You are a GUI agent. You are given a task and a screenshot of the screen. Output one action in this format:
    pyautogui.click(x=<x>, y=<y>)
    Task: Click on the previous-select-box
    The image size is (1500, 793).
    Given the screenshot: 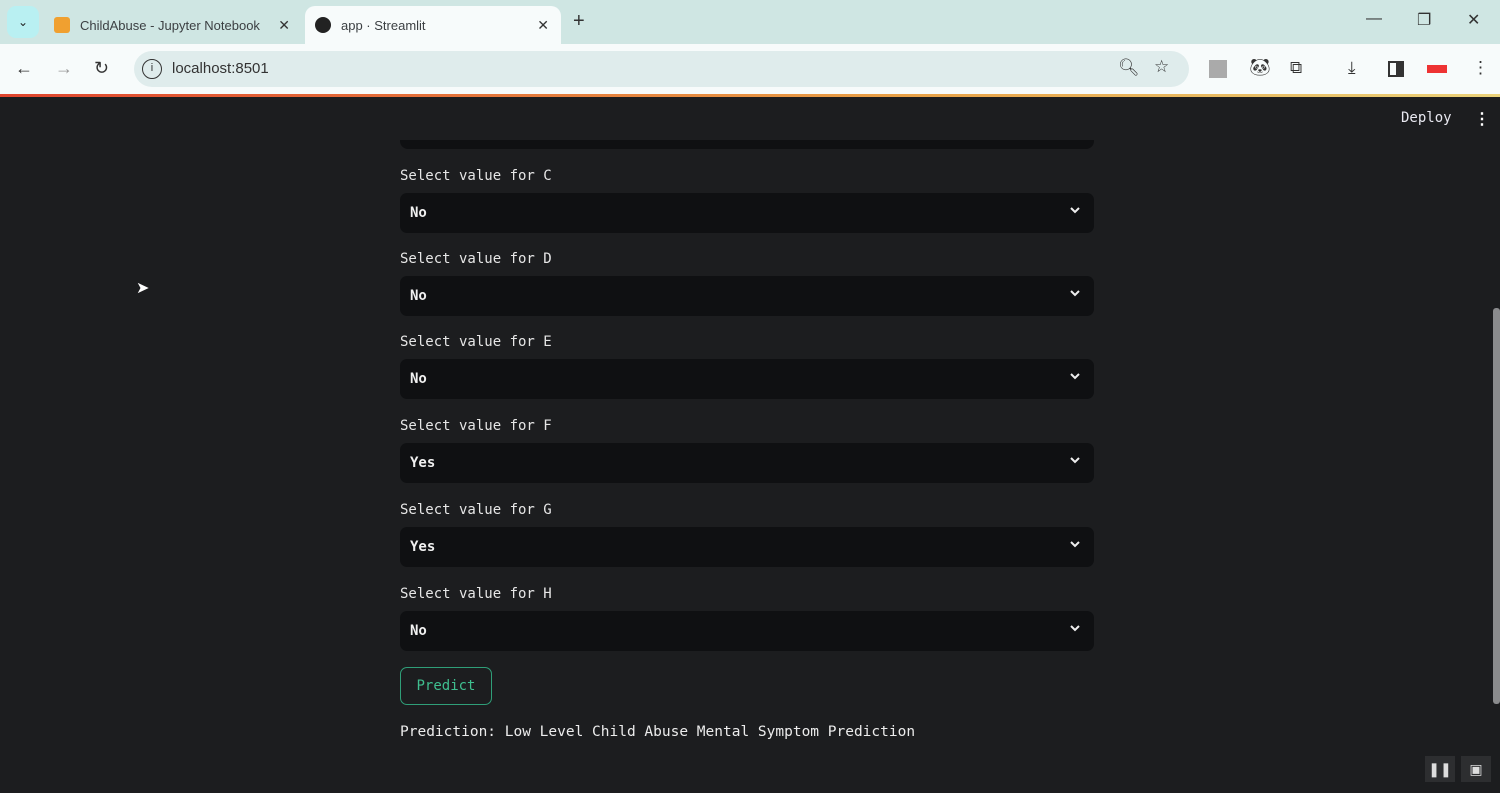 What is the action you would take?
    pyautogui.click(x=747, y=144)
    